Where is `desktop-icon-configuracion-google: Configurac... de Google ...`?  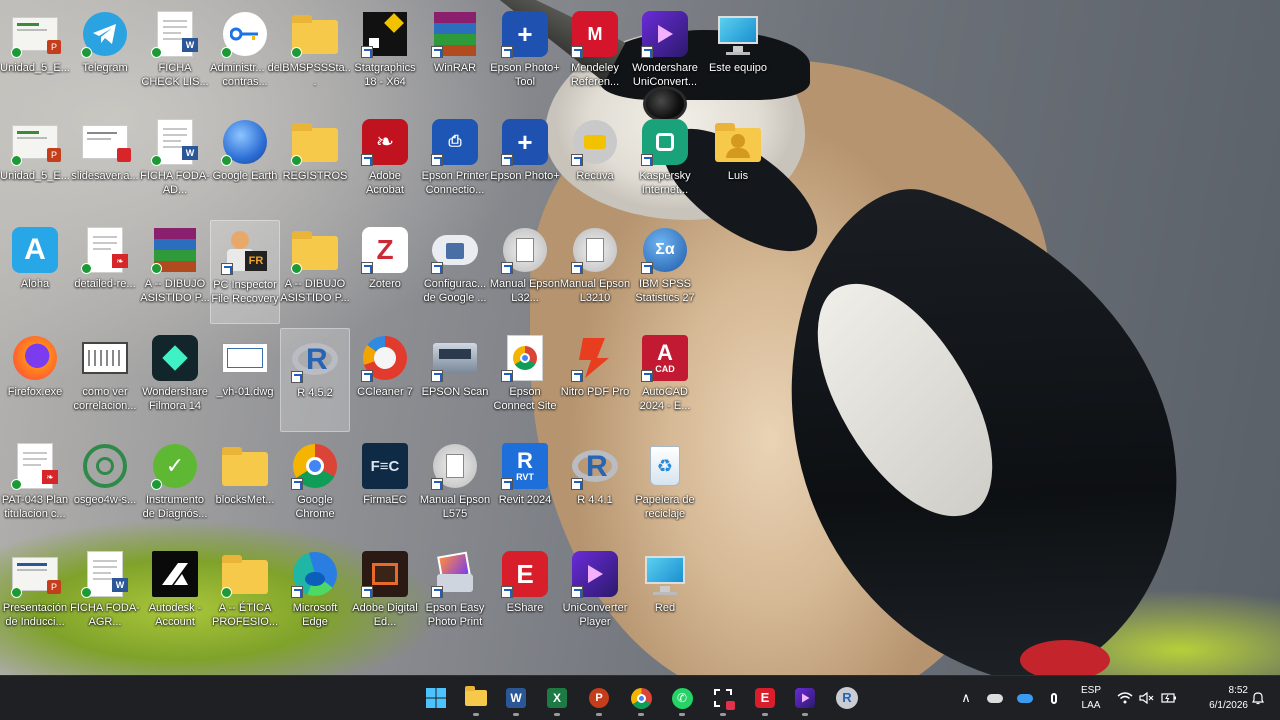
desktop-icon-configuracion-google: Configurac... de Google ... is located at coordinates (455, 272).